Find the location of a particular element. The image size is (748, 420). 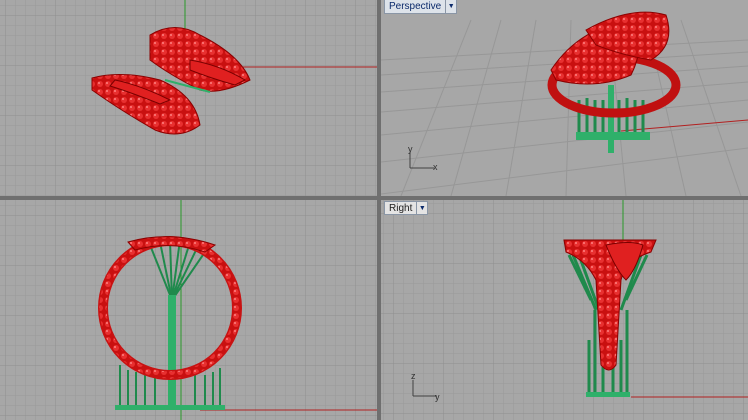

viewport-title: Perspective is located at coordinates (415, 6).